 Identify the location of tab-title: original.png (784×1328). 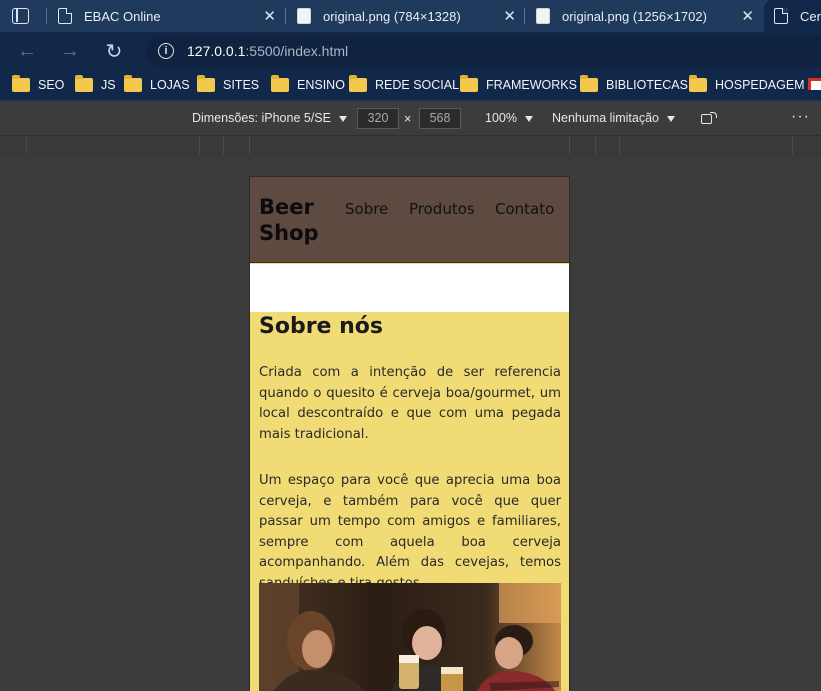
(392, 16).